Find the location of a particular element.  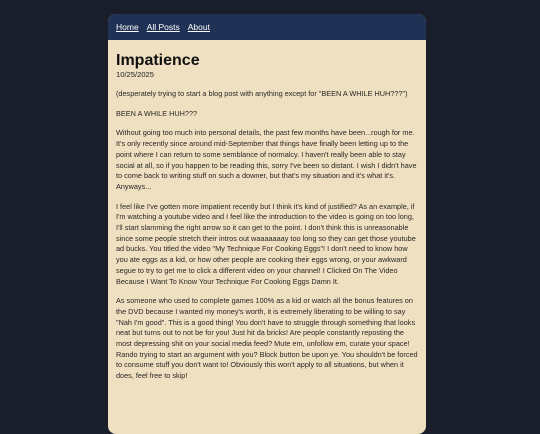

post-date: 10/25/2025 is located at coordinates (135, 74).